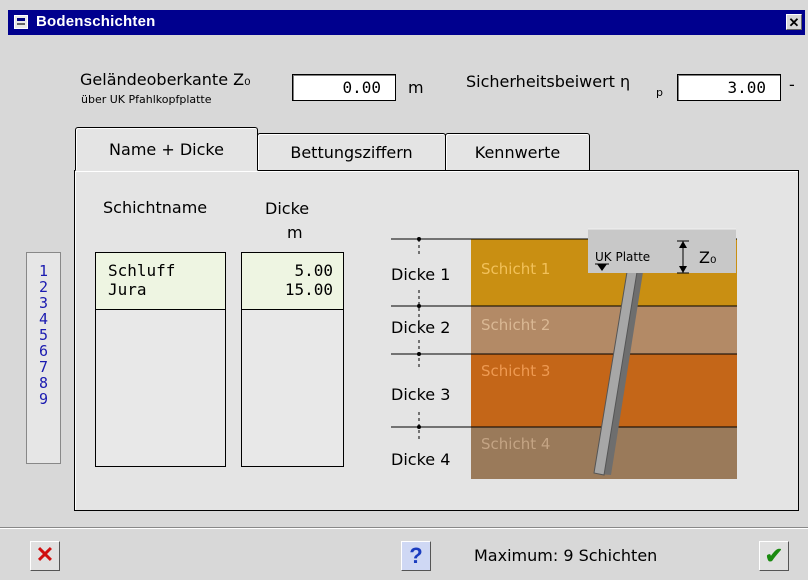  Describe the element at coordinates (406, 22) in the screenshot. I see `title-bar: Bodenschichten ✕` at that location.